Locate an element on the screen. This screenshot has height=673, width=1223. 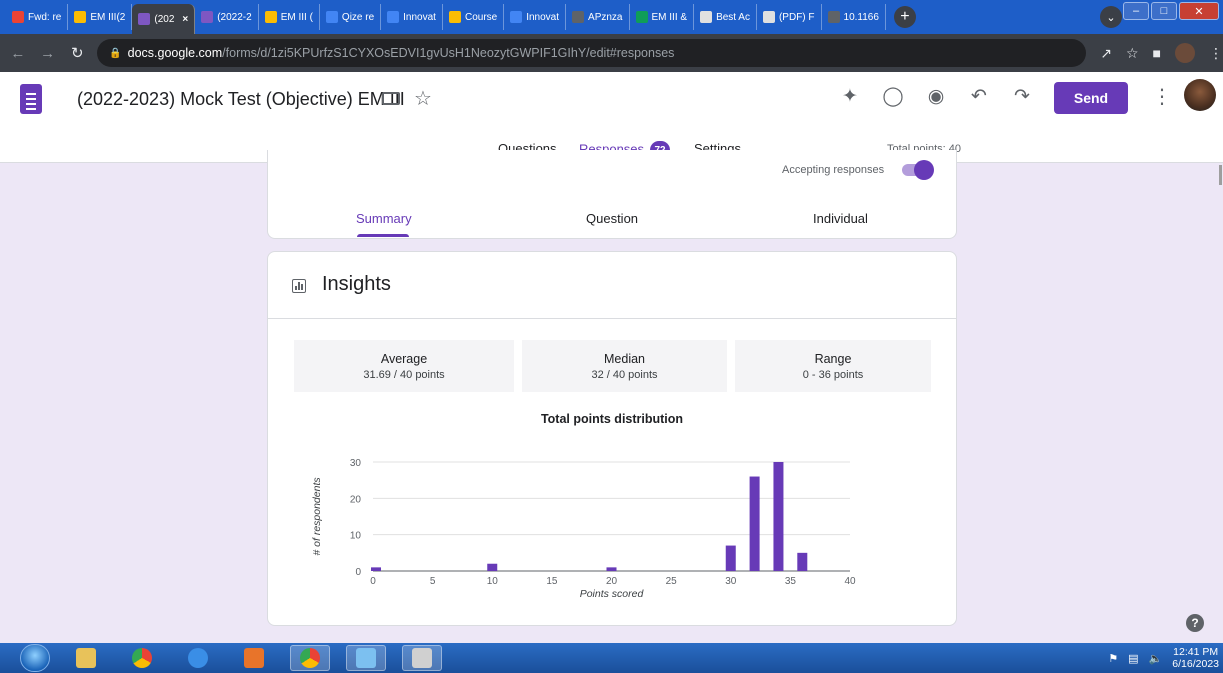
bookmark-star-icon: ☆ is located at coordinates (1132, 53).